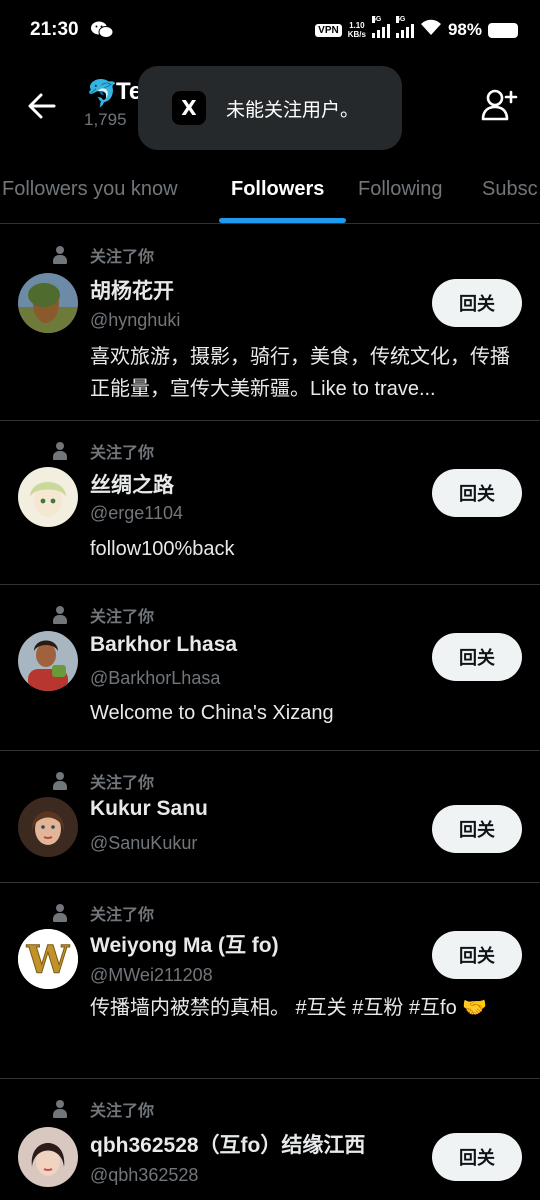 The height and width of the screenshot is (1200, 540). What do you see at coordinates (162, 549) in the screenshot?
I see `user-bio: follow100%back` at bounding box center [162, 549].